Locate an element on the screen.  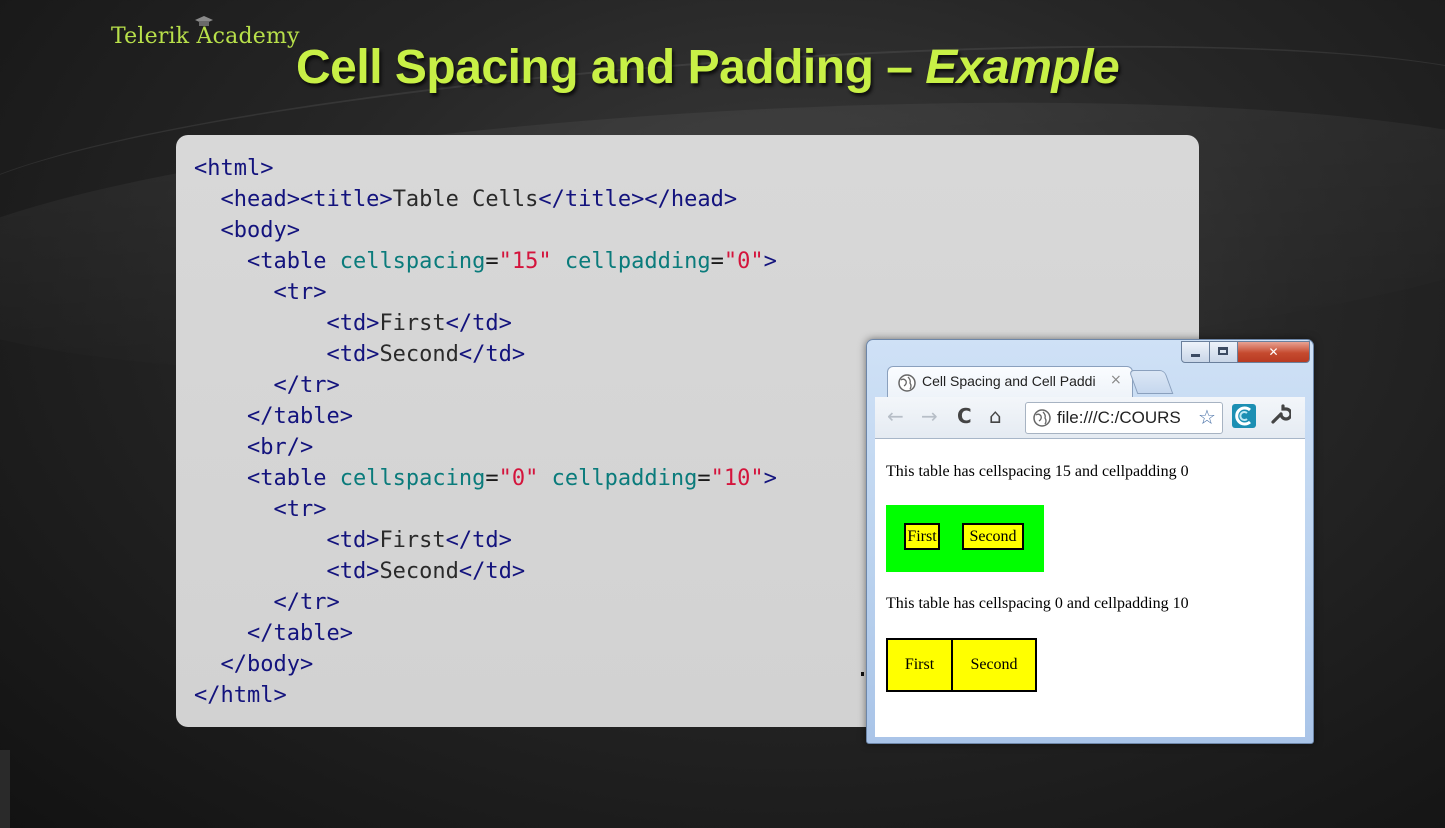
table2-cell-first: First is located at coordinates (920, 665).